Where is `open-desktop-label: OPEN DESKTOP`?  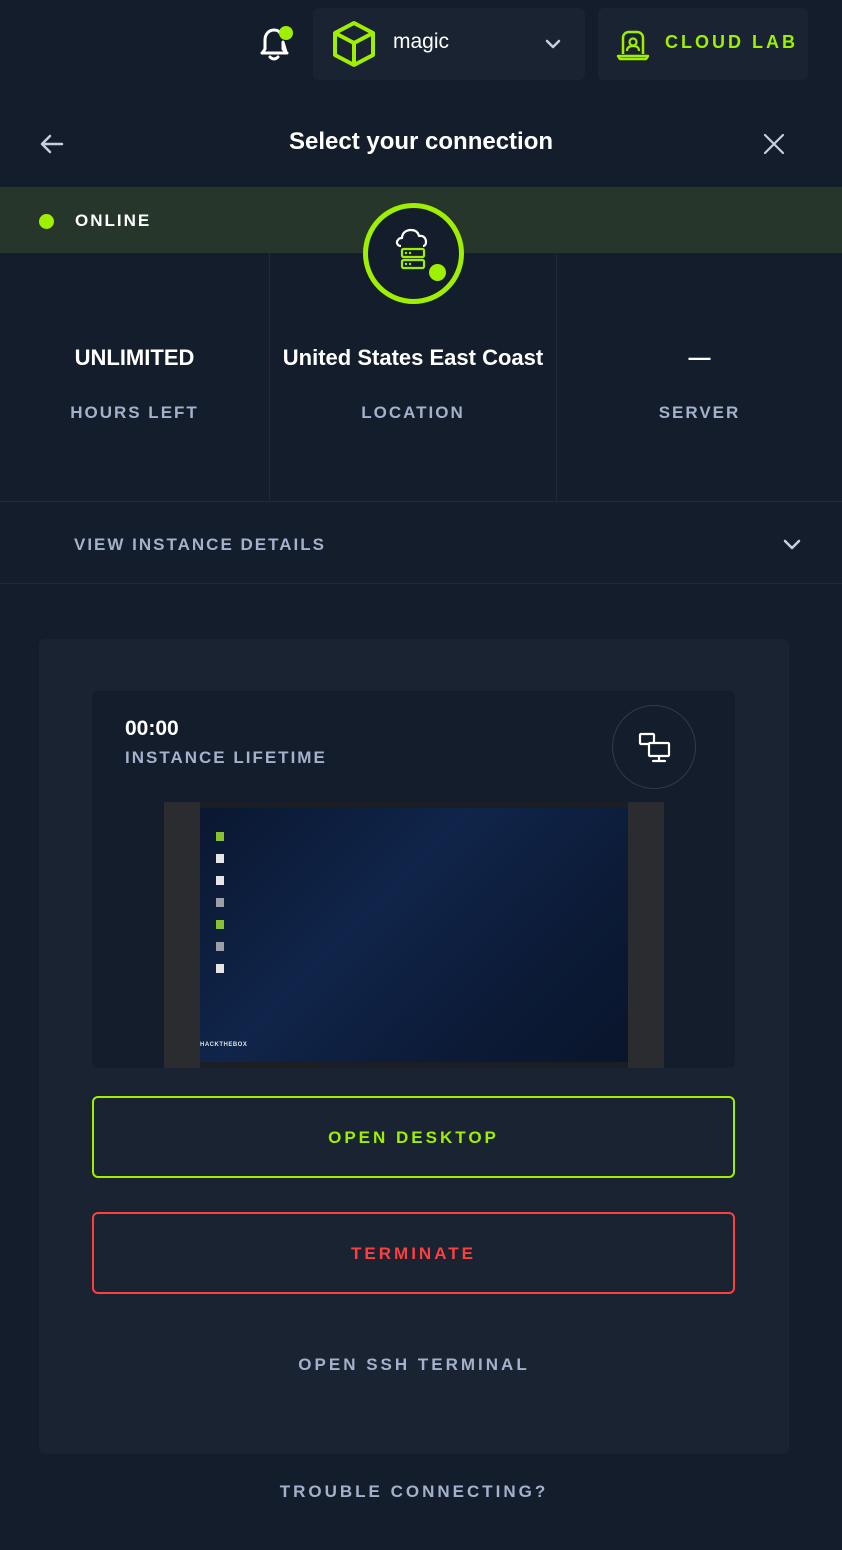
open-desktop-label: OPEN DESKTOP is located at coordinates (413, 1137).